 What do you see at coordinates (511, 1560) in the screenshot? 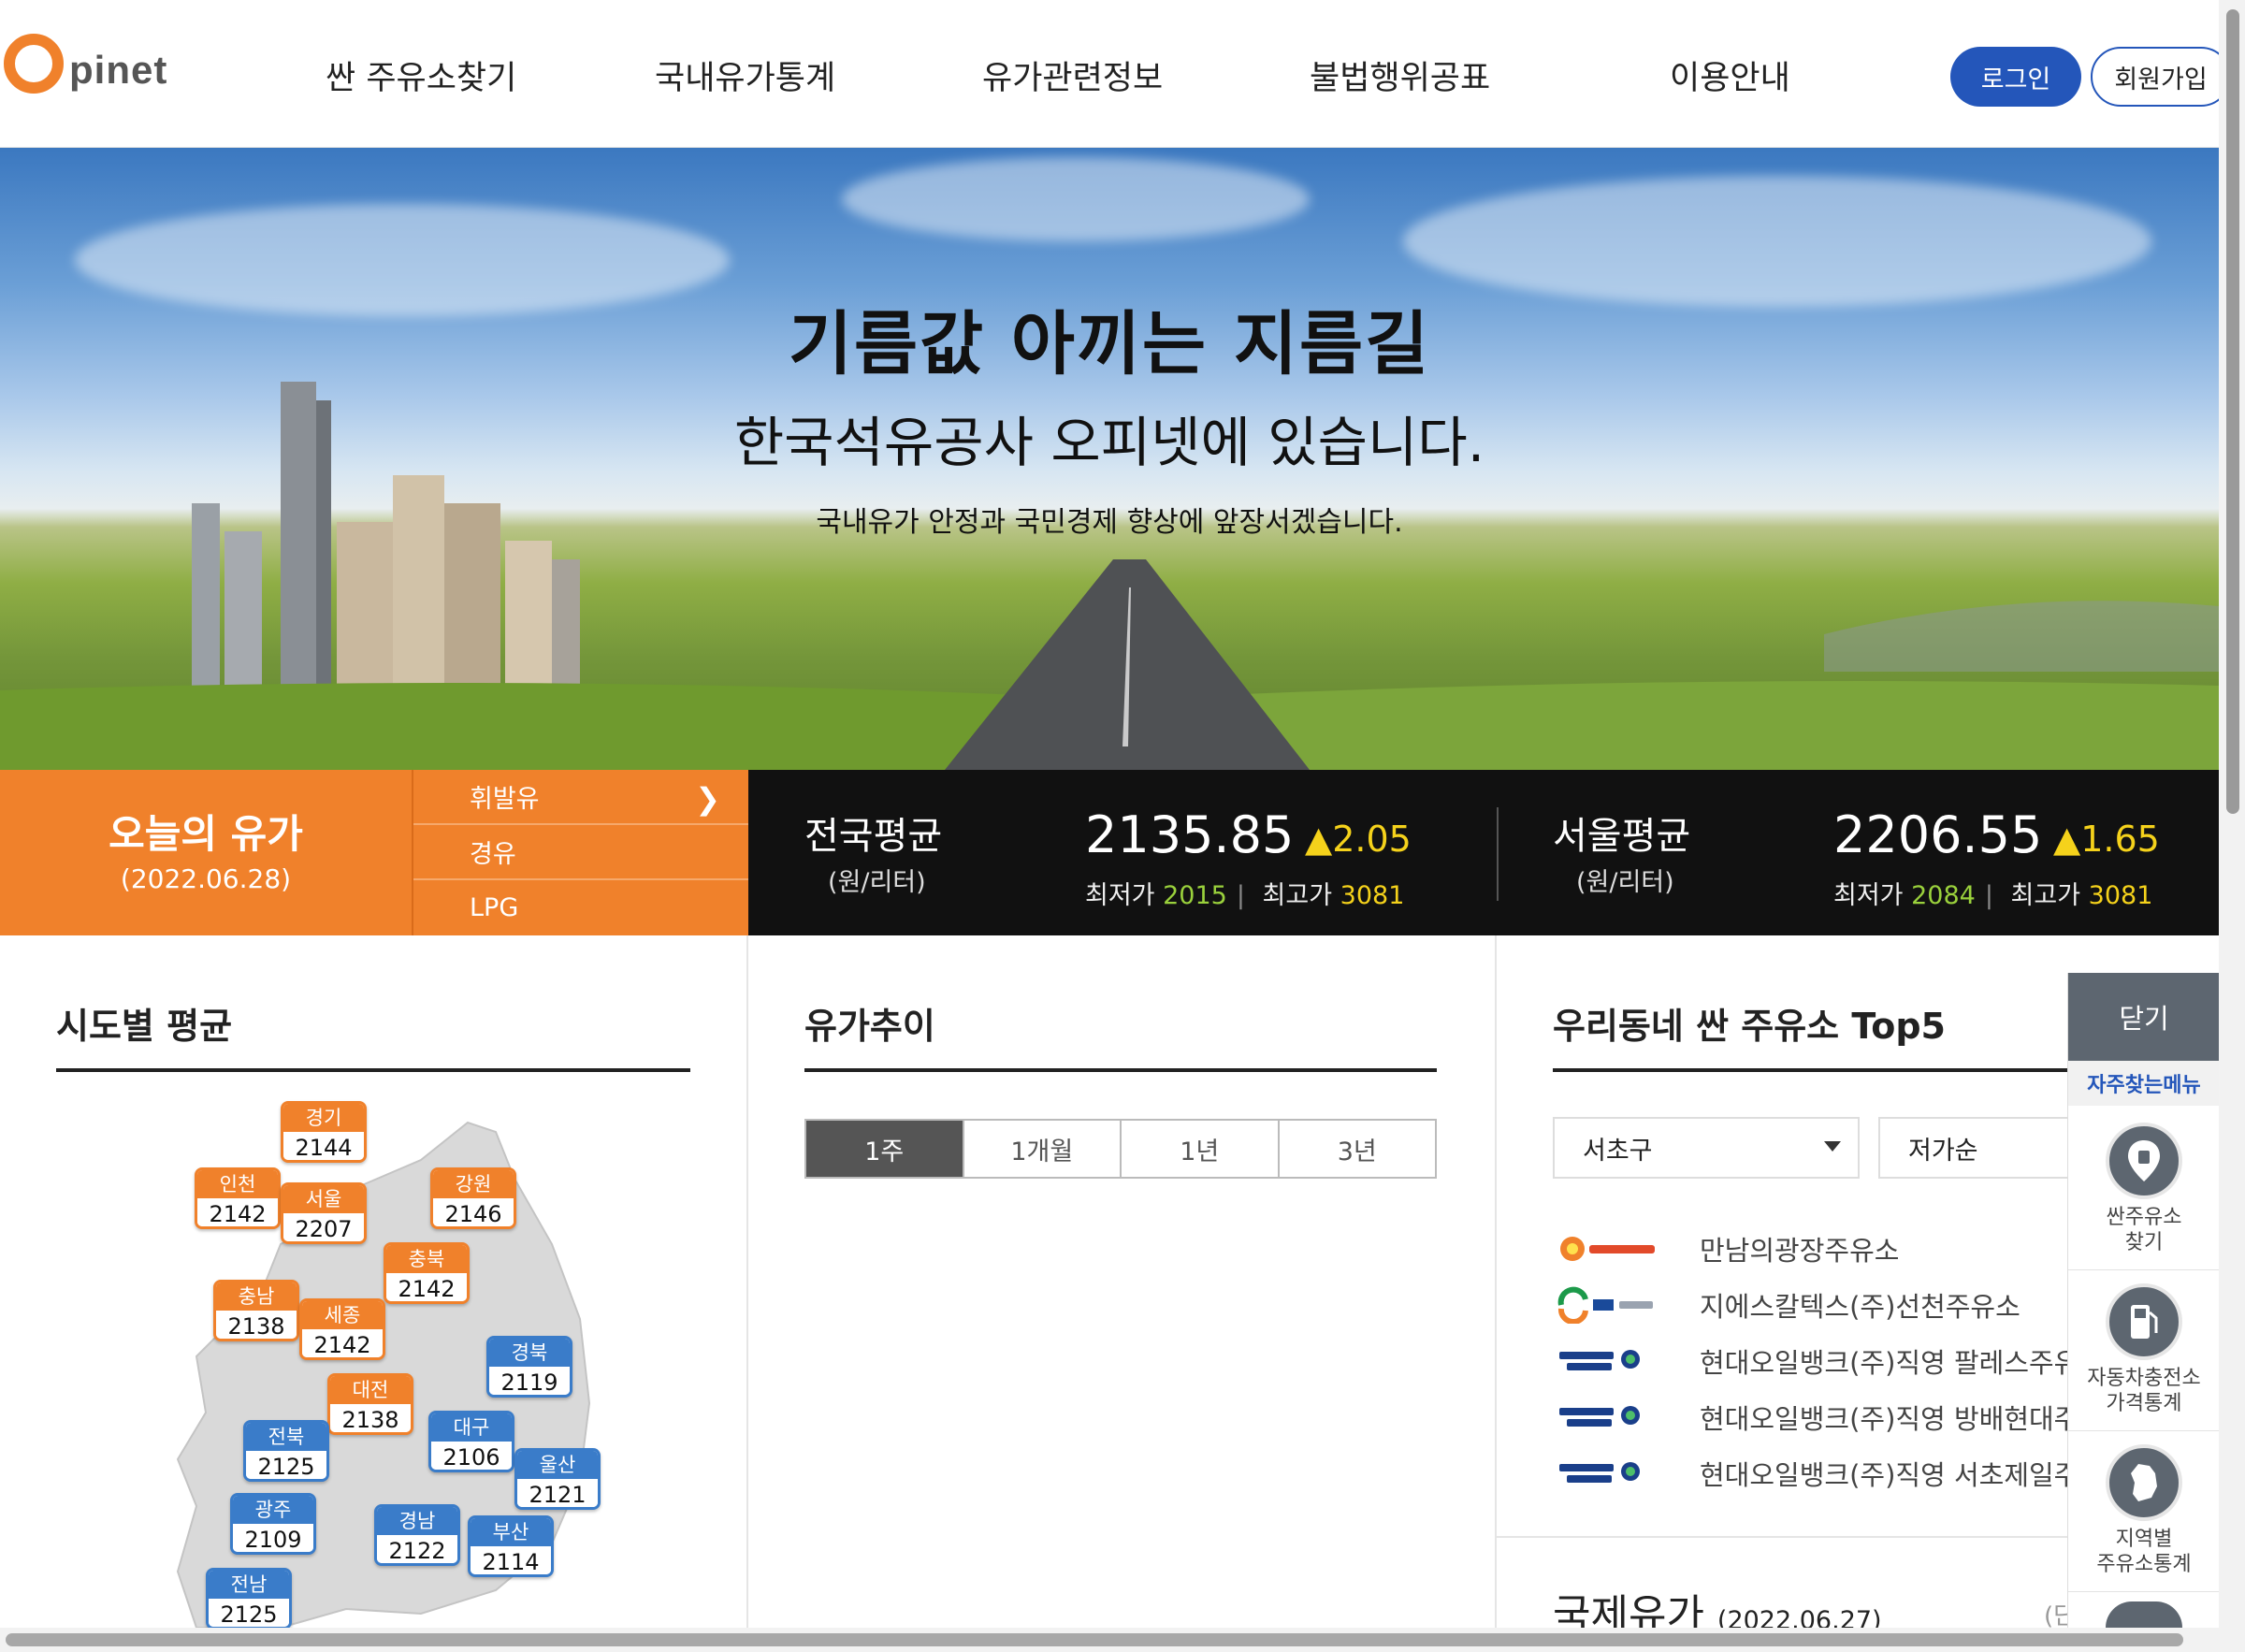
I see `region-value: 2114` at bounding box center [511, 1560].